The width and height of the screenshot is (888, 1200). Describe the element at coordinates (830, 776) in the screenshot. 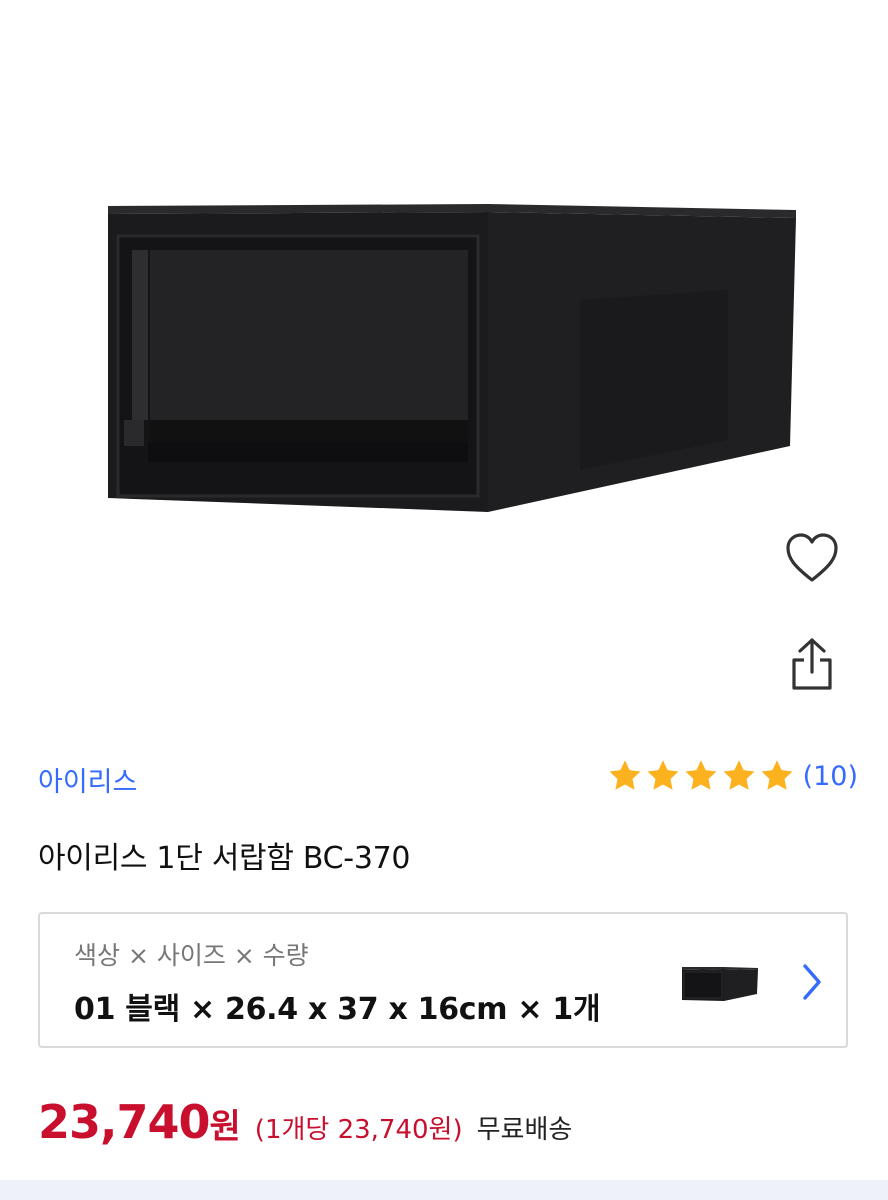

I see `review-count: (10)` at that location.